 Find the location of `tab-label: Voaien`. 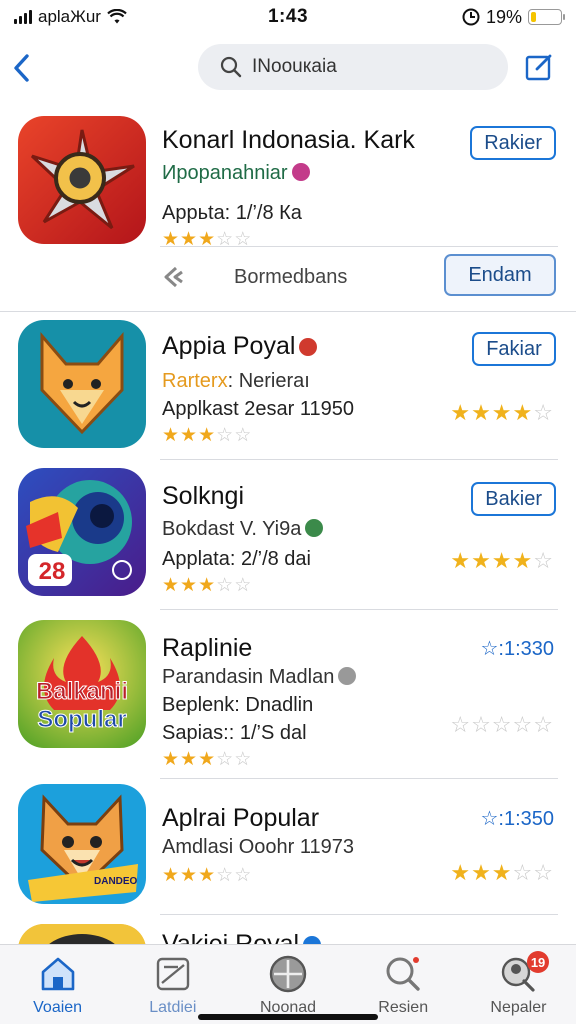

tab-label: Voaien is located at coordinates (58, 1007).